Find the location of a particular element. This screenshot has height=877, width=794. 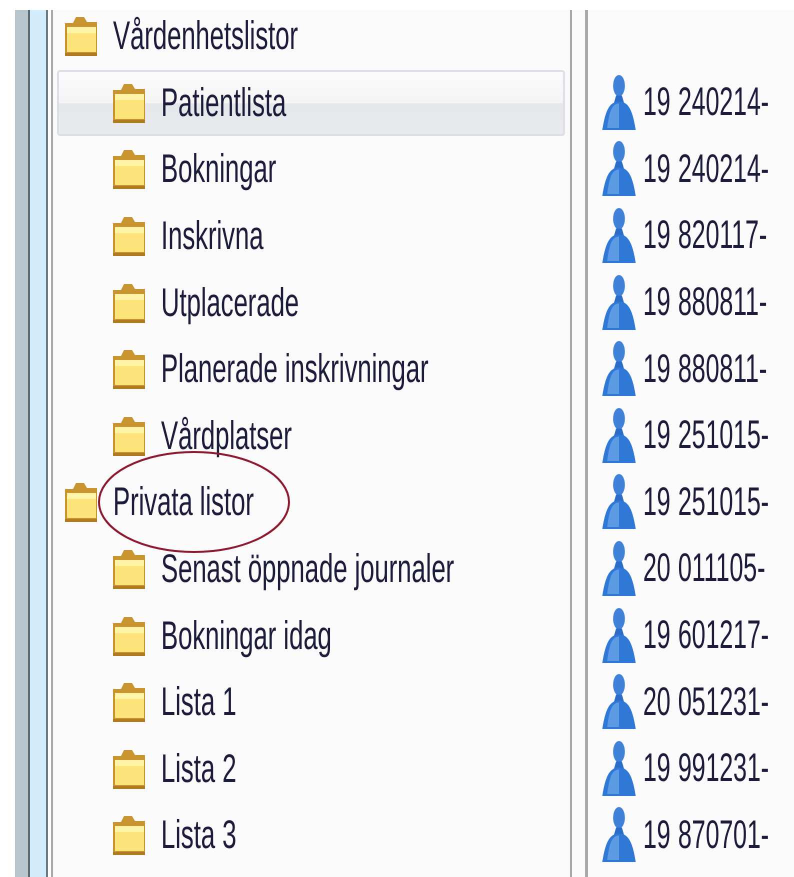

tree-item-label: Bokningar idag is located at coordinates (246, 636).